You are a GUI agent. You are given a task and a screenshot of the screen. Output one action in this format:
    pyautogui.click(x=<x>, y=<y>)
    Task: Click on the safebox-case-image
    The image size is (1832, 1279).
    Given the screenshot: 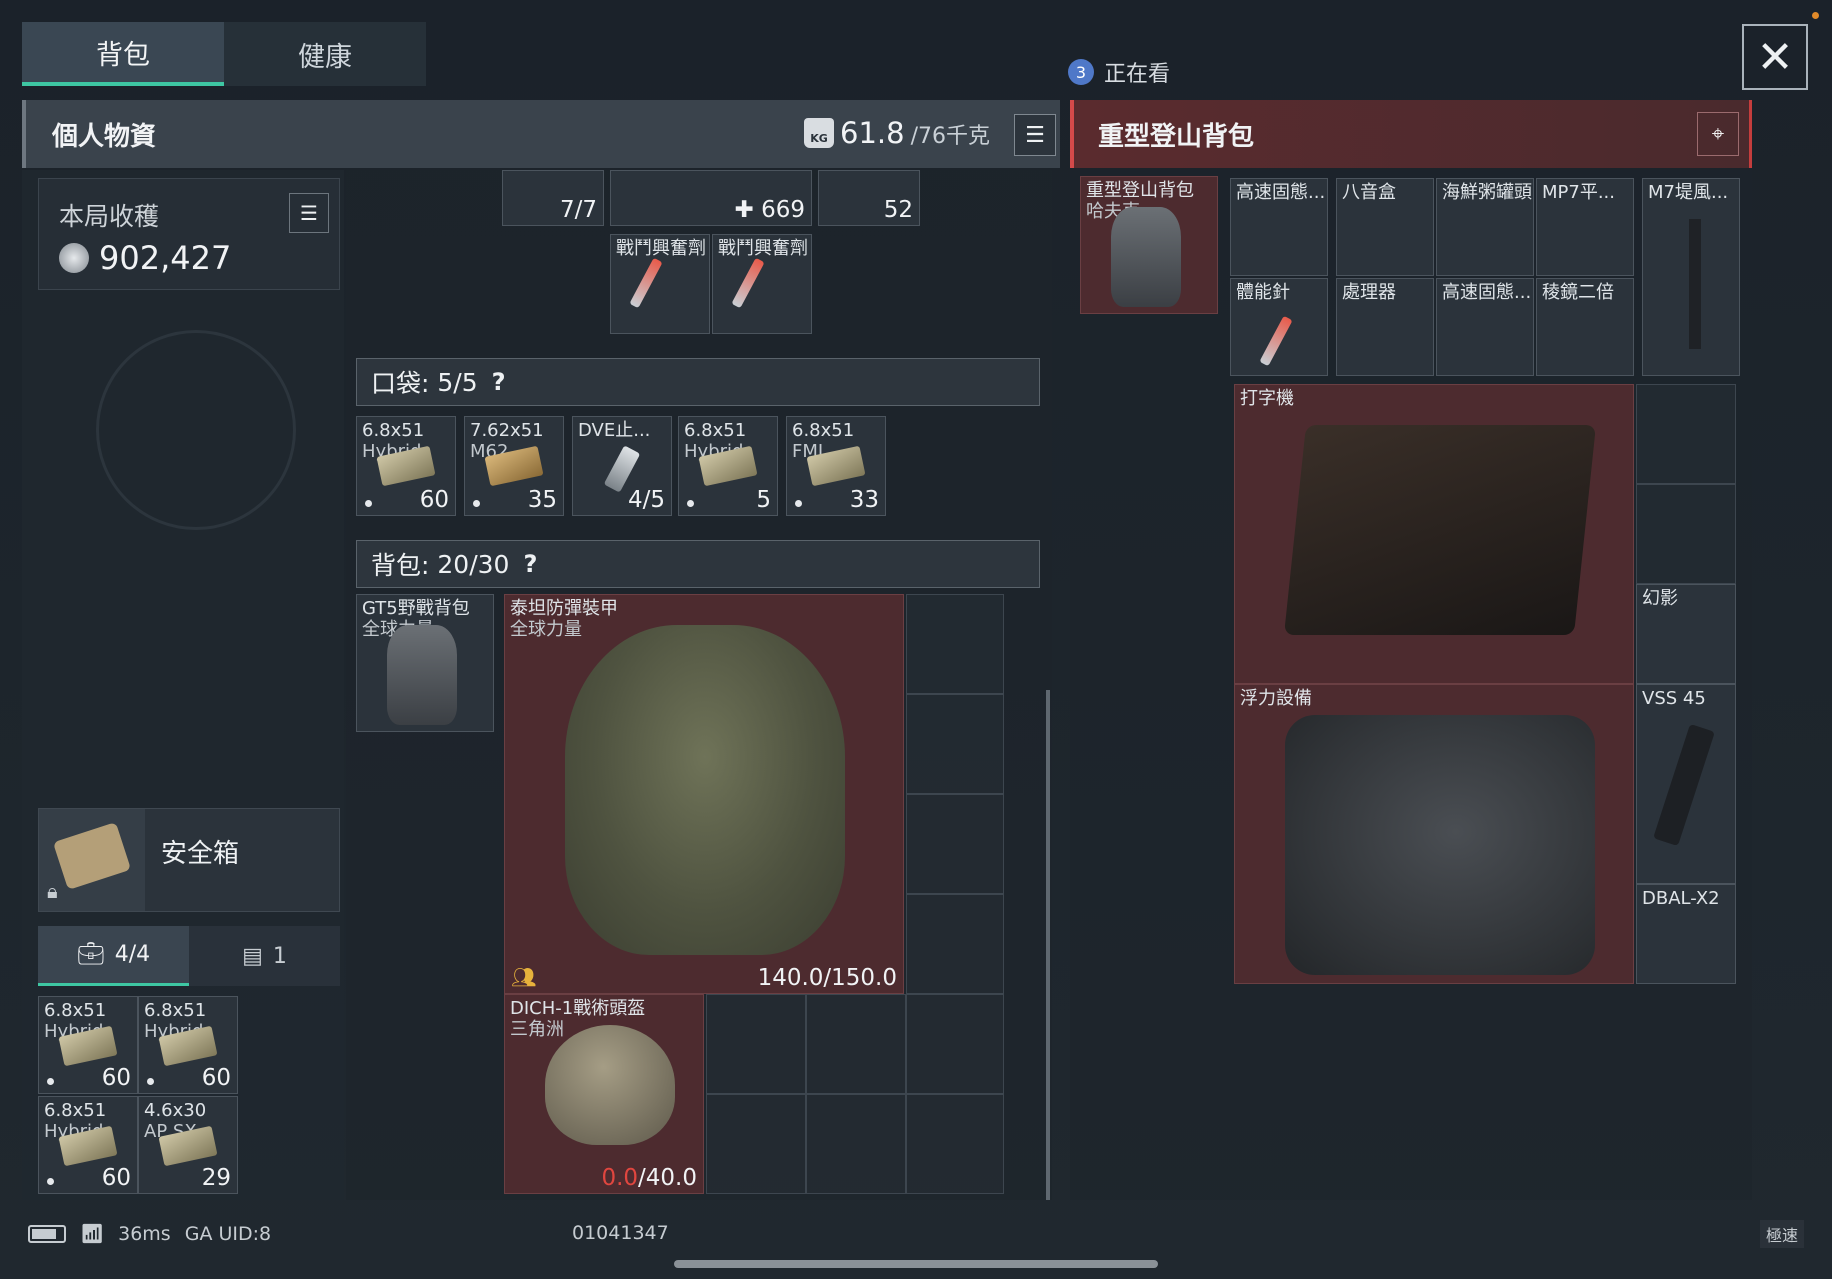 What is the action you would take?
    pyautogui.click(x=92, y=856)
    